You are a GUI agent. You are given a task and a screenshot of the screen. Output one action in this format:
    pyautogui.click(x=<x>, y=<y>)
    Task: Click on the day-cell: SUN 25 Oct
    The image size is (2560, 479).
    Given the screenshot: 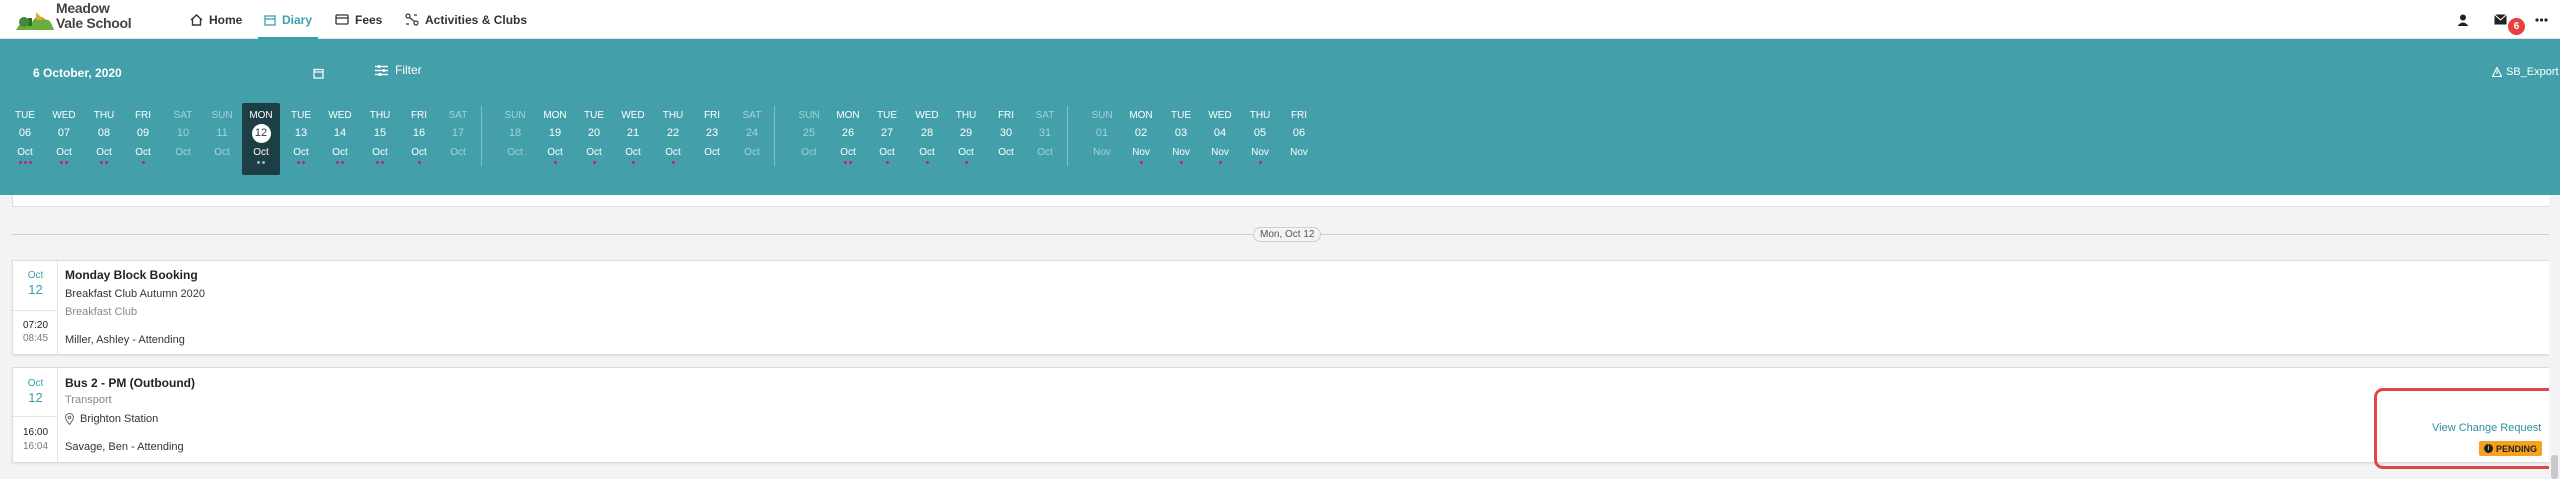 What is the action you would take?
    pyautogui.click(x=809, y=139)
    